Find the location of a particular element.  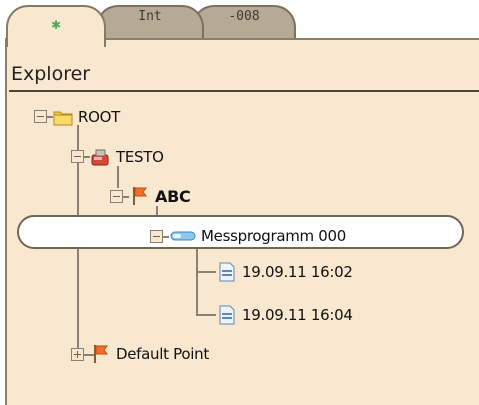

tree-node-root: ROOT is located at coordinates (86, 117).